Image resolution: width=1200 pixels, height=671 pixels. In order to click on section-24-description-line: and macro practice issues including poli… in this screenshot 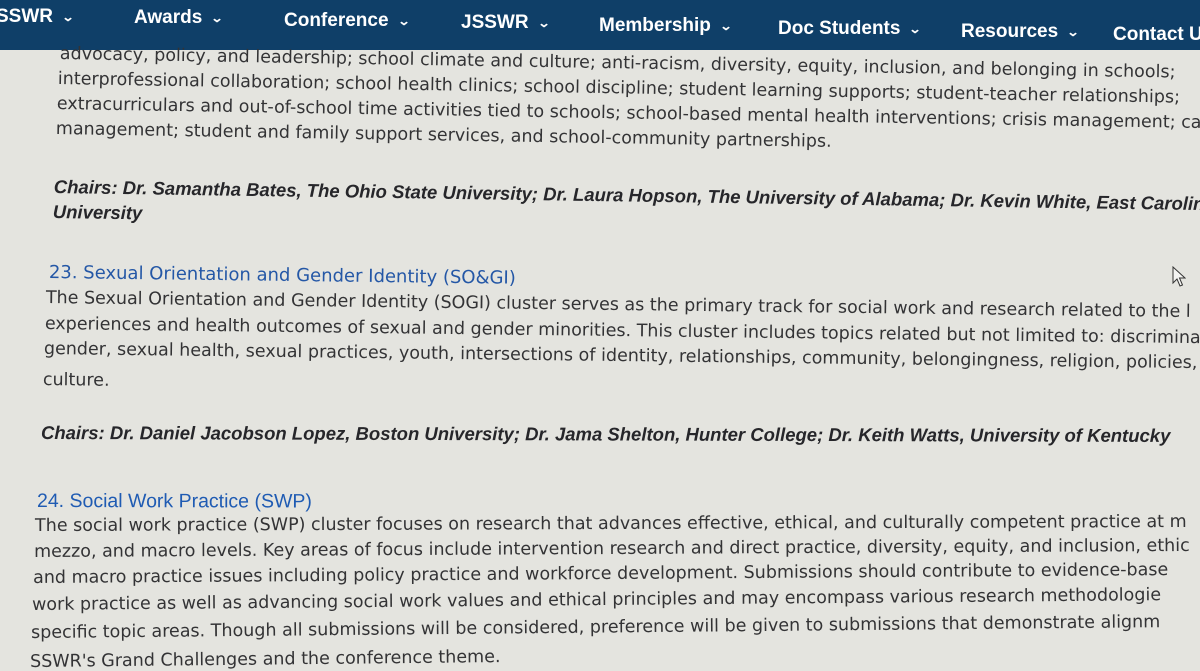, I will do `click(600, 574)`.